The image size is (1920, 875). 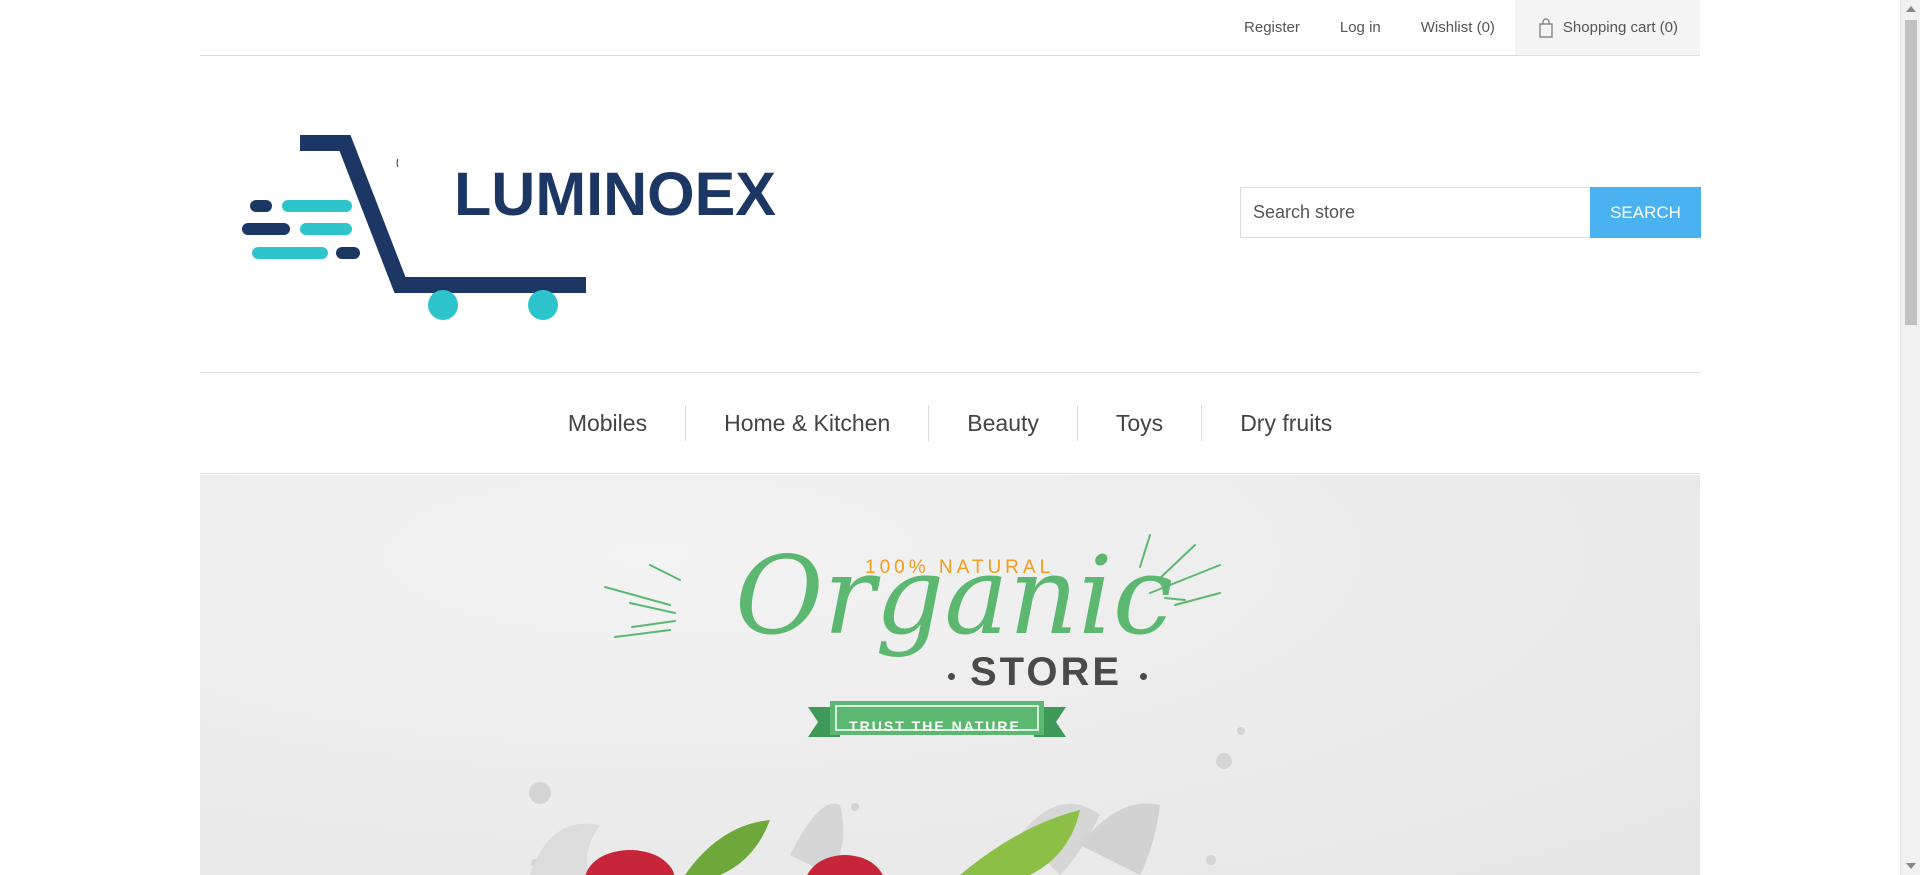 What do you see at coordinates (1910, 437) in the screenshot?
I see `page-scrollbar` at bounding box center [1910, 437].